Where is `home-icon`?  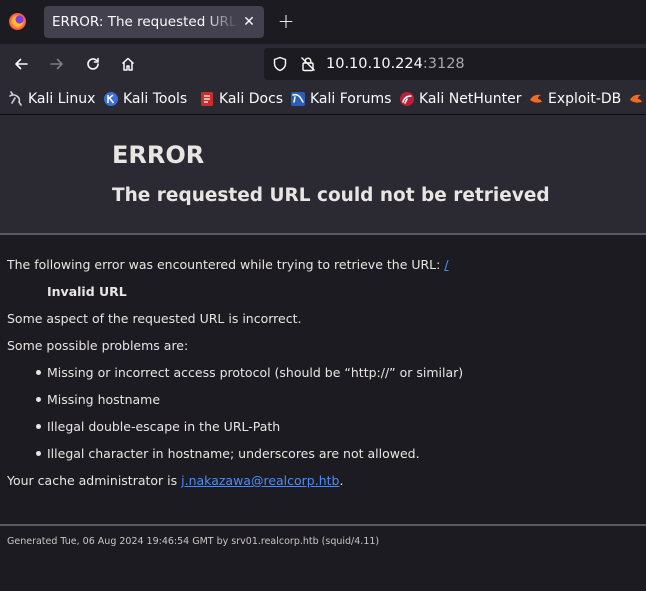
home-icon is located at coordinates (128, 64).